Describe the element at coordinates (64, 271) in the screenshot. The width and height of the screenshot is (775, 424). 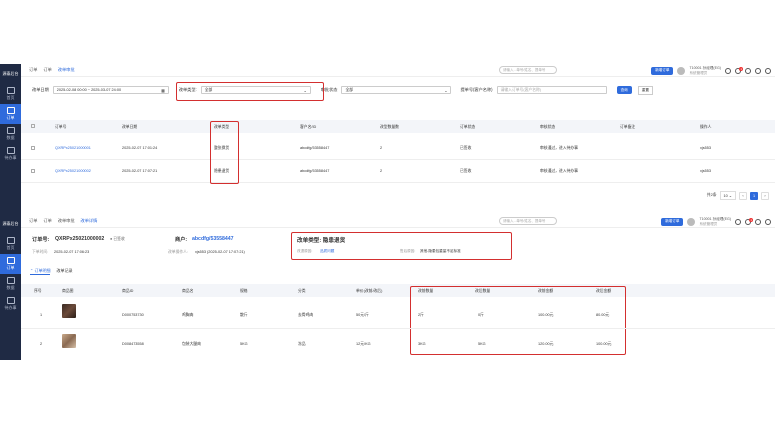
I see `tab-change-log: 改单记录` at that location.